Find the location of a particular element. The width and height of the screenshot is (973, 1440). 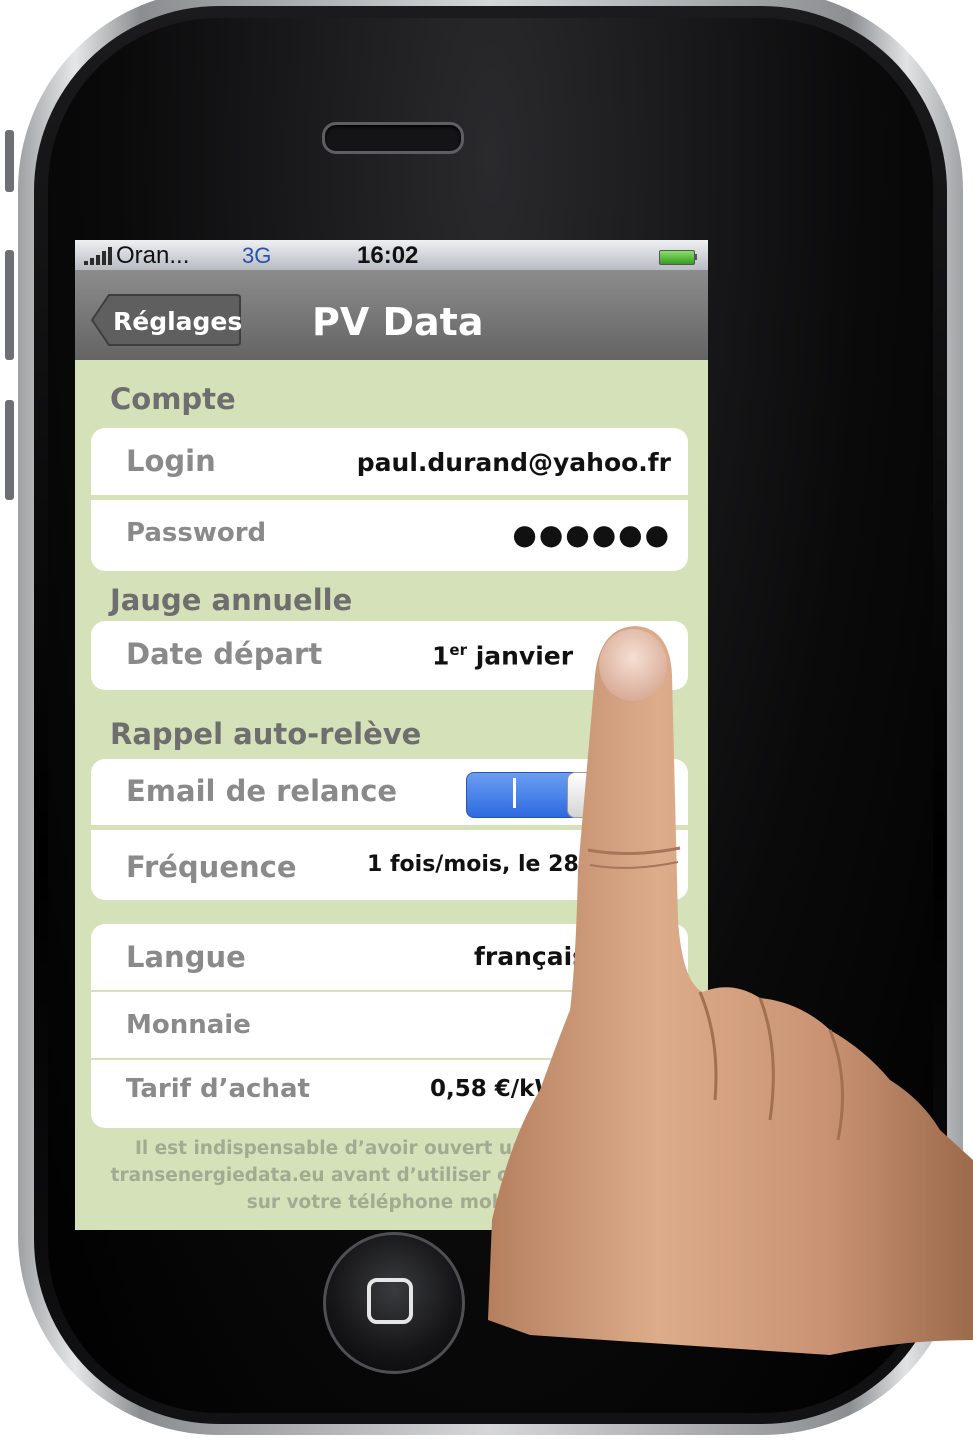

signal-strength-icon is located at coordinates (98, 256).